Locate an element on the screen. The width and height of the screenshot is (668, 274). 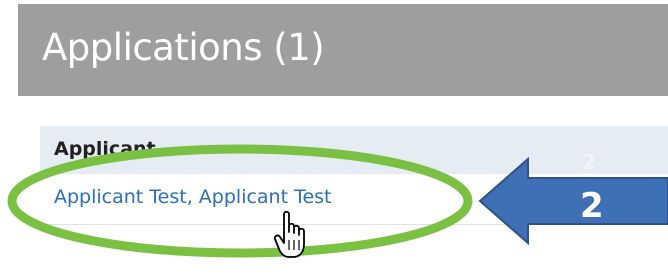
column-header-applicant: Applicant is located at coordinates (105, 149).